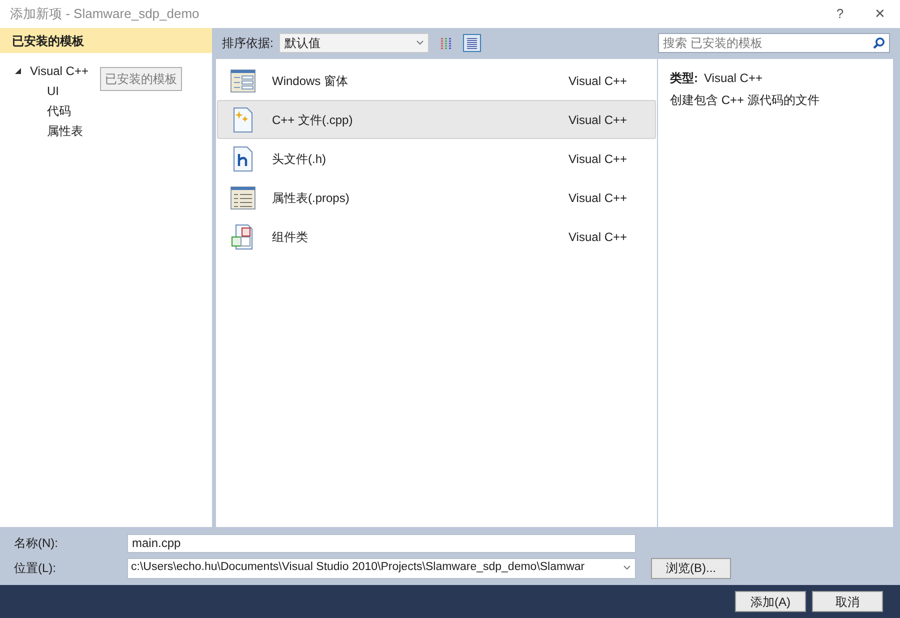  I want to click on template-name: 组件类, so click(290, 237).